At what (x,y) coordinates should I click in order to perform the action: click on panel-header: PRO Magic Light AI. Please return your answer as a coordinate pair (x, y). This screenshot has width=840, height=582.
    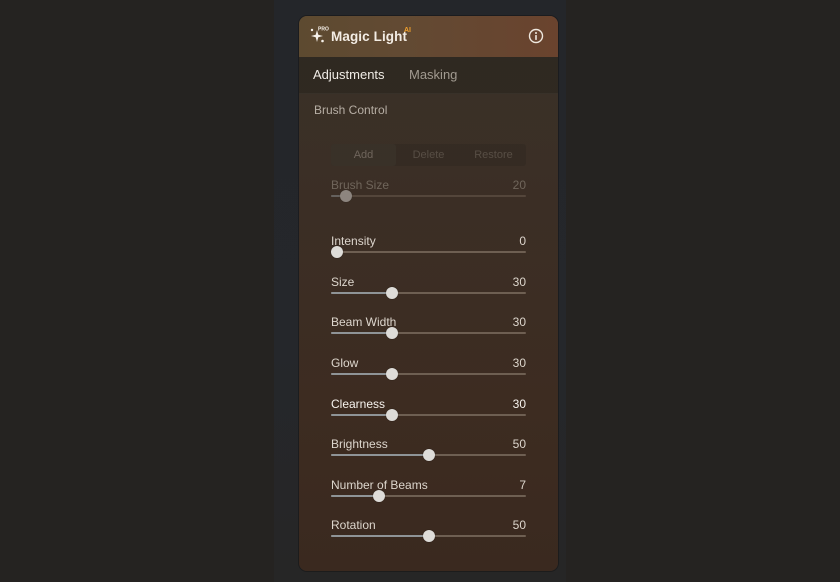
    Looking at the image, I should click on (428, 36).